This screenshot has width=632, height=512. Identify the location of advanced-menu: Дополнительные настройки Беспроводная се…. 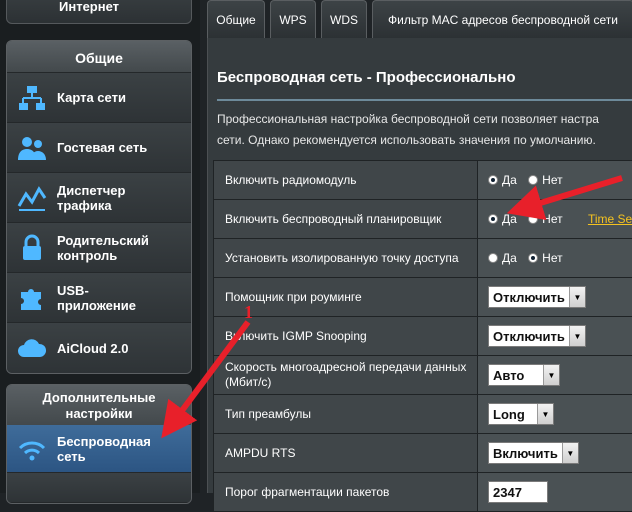
(99, 444).